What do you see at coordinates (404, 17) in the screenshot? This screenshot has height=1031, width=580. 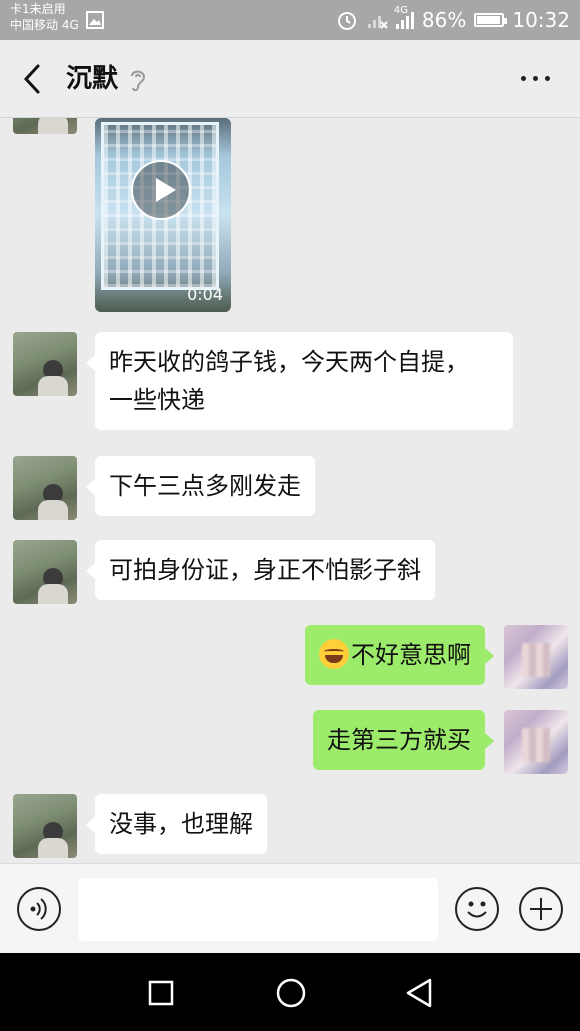 I see `sim2-signal: 4G` at bounding box center [404, 17].